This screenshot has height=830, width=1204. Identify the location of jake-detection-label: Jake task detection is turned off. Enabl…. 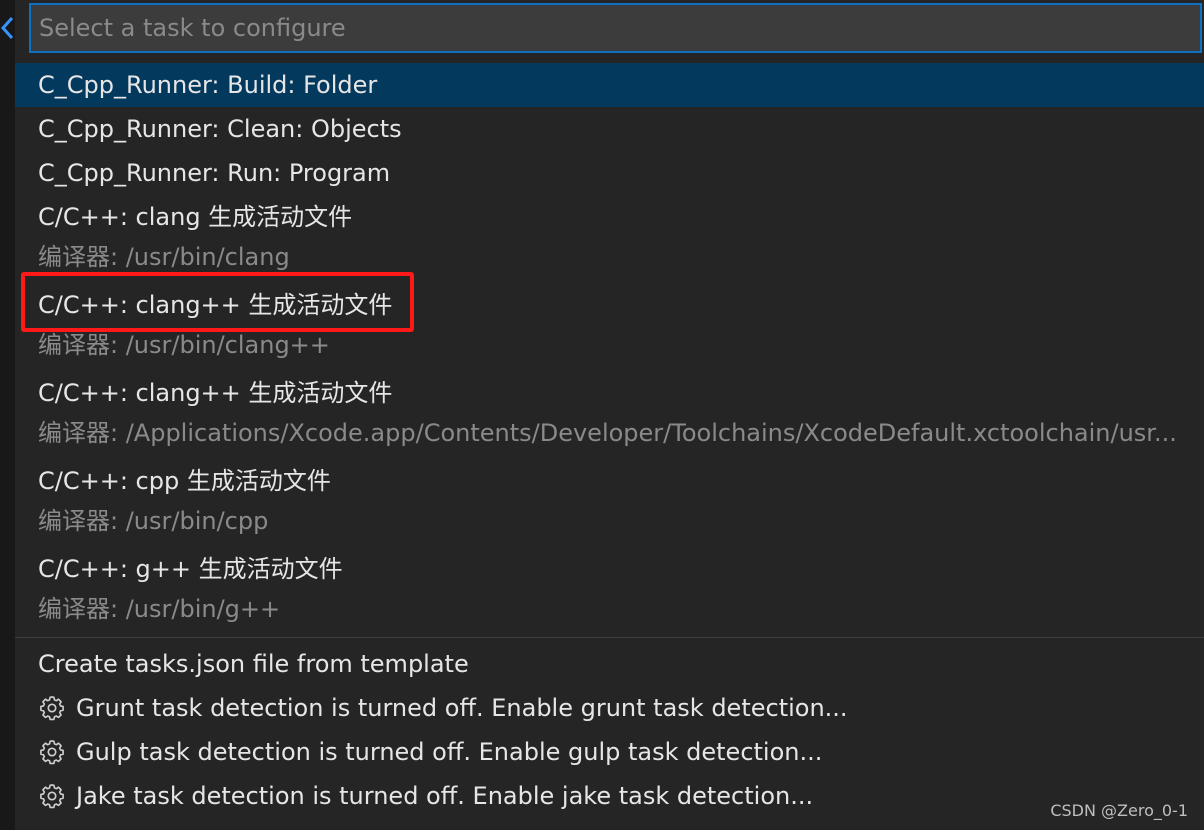
(445, 796).